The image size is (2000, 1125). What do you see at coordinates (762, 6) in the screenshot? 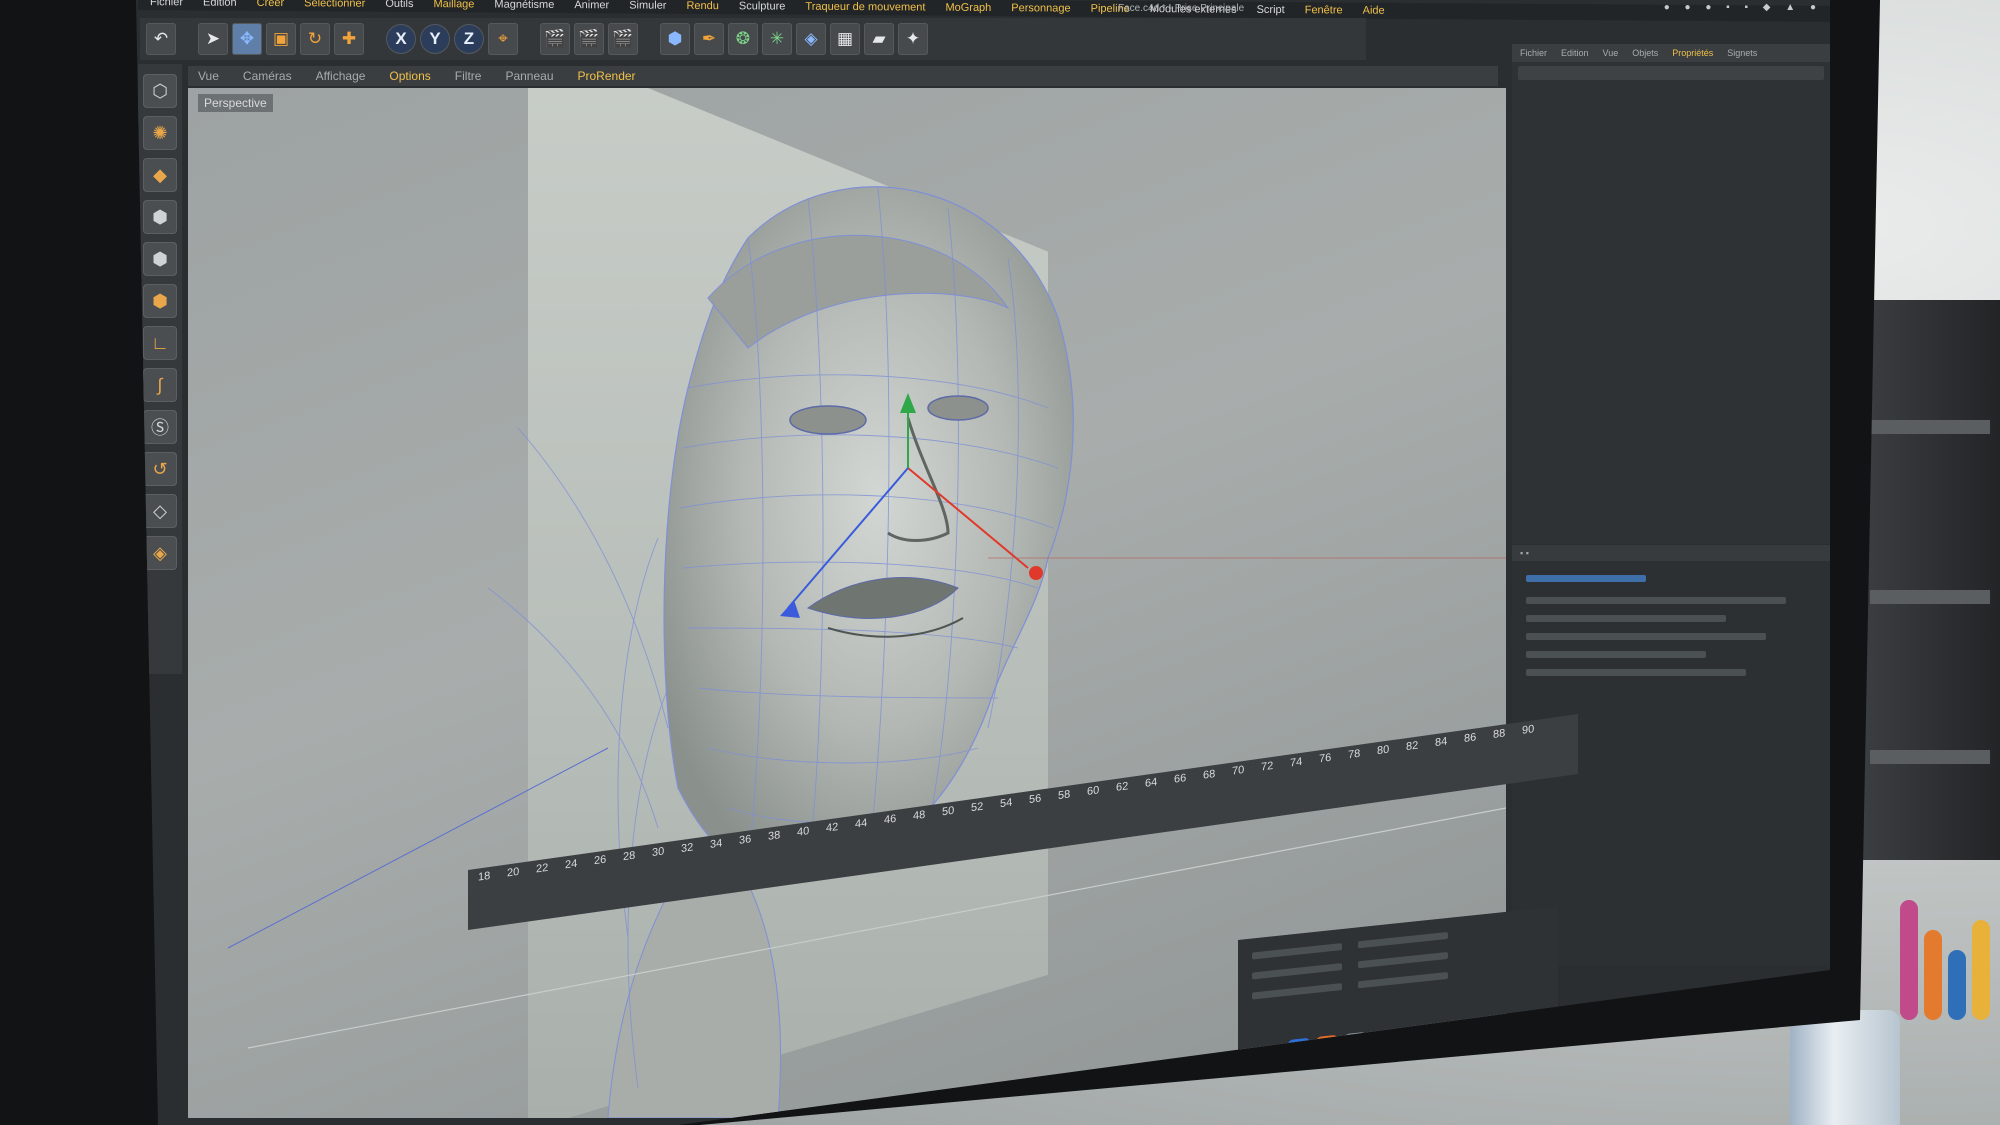
I see `menu-item-sculpture: Sculpture` at bounding box center [762, 6].